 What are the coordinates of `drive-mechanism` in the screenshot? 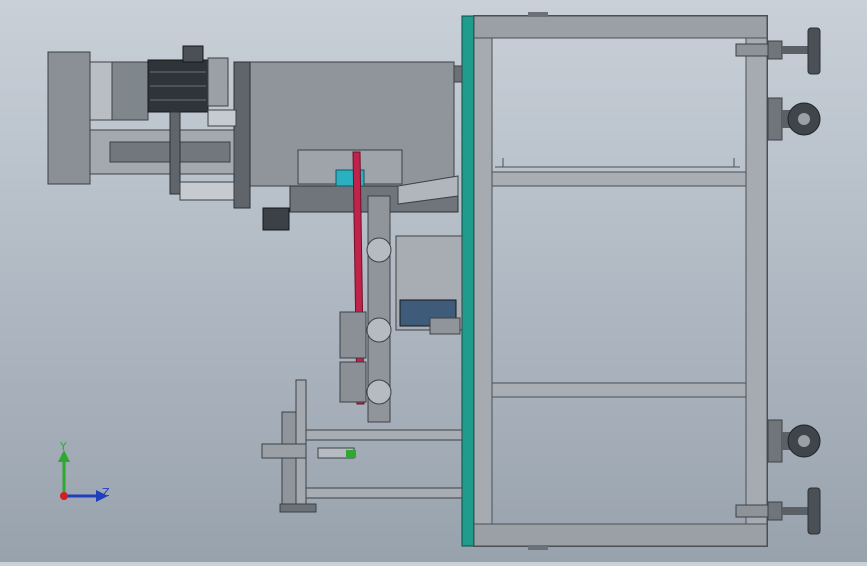 It's located at (362, 286).